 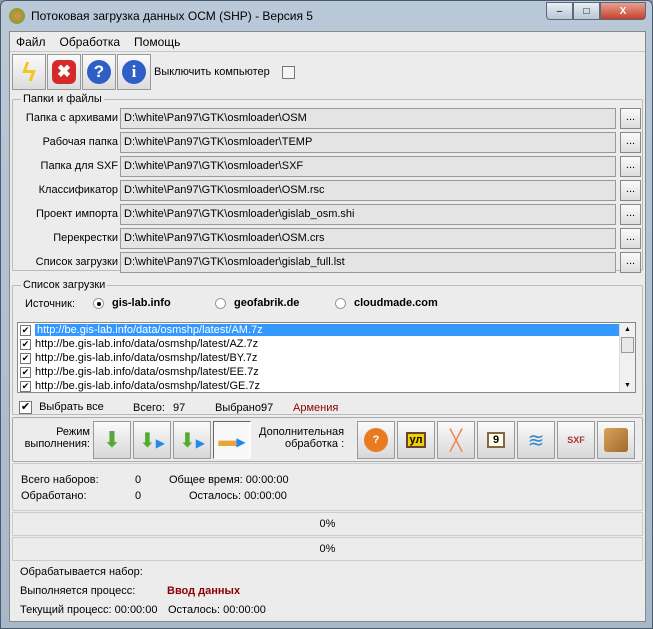 What do you see at coordinates (456, 440) in the screenshot?
I see `extra-crossroads-button: ╳` at bounding box center [456, 440].